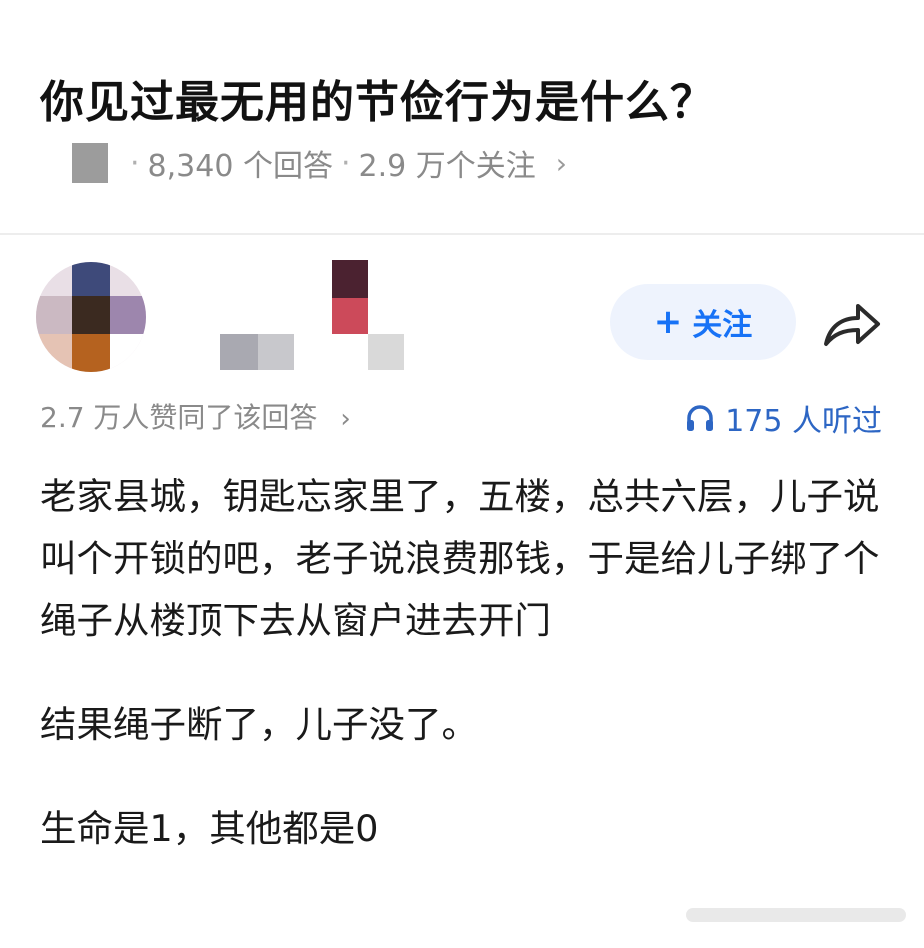  Describe the element at coordinates (803, 421) in the screenshot. I see `listen-count-label: 175 人听过` at that location.